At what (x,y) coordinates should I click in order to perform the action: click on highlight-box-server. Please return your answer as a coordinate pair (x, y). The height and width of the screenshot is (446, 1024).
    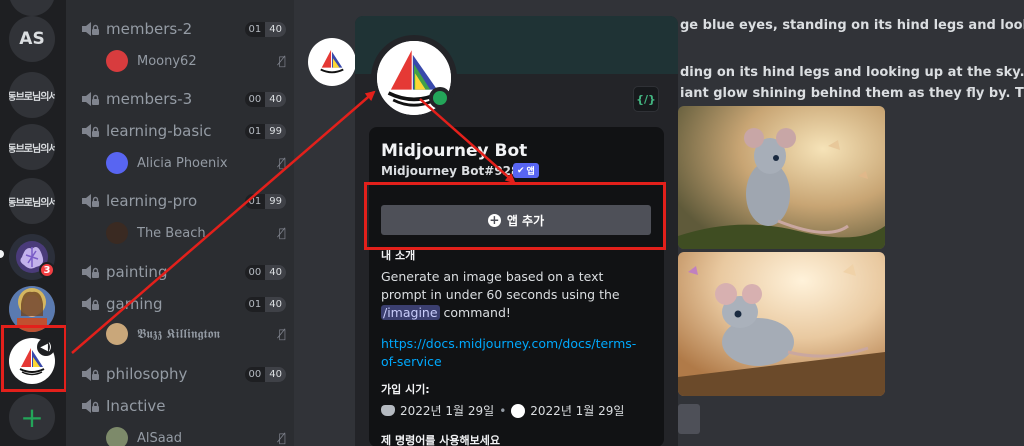
    Looking at the image, I should click on (34, 358).